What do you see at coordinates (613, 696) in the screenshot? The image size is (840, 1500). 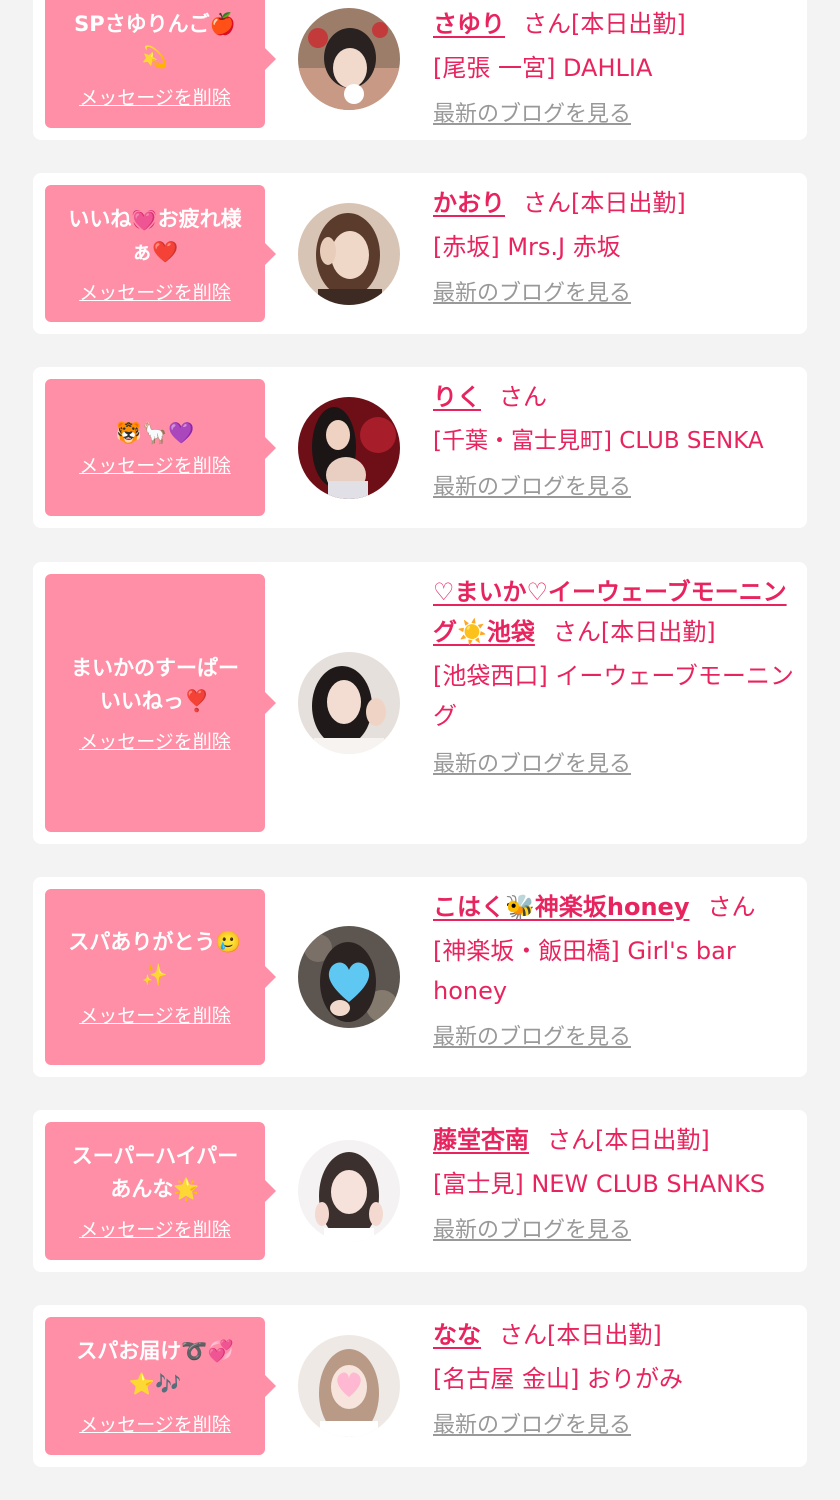 I see `shop-label: [池袋西口] イーウェーブモーニング` at bounding box center [613, 696].